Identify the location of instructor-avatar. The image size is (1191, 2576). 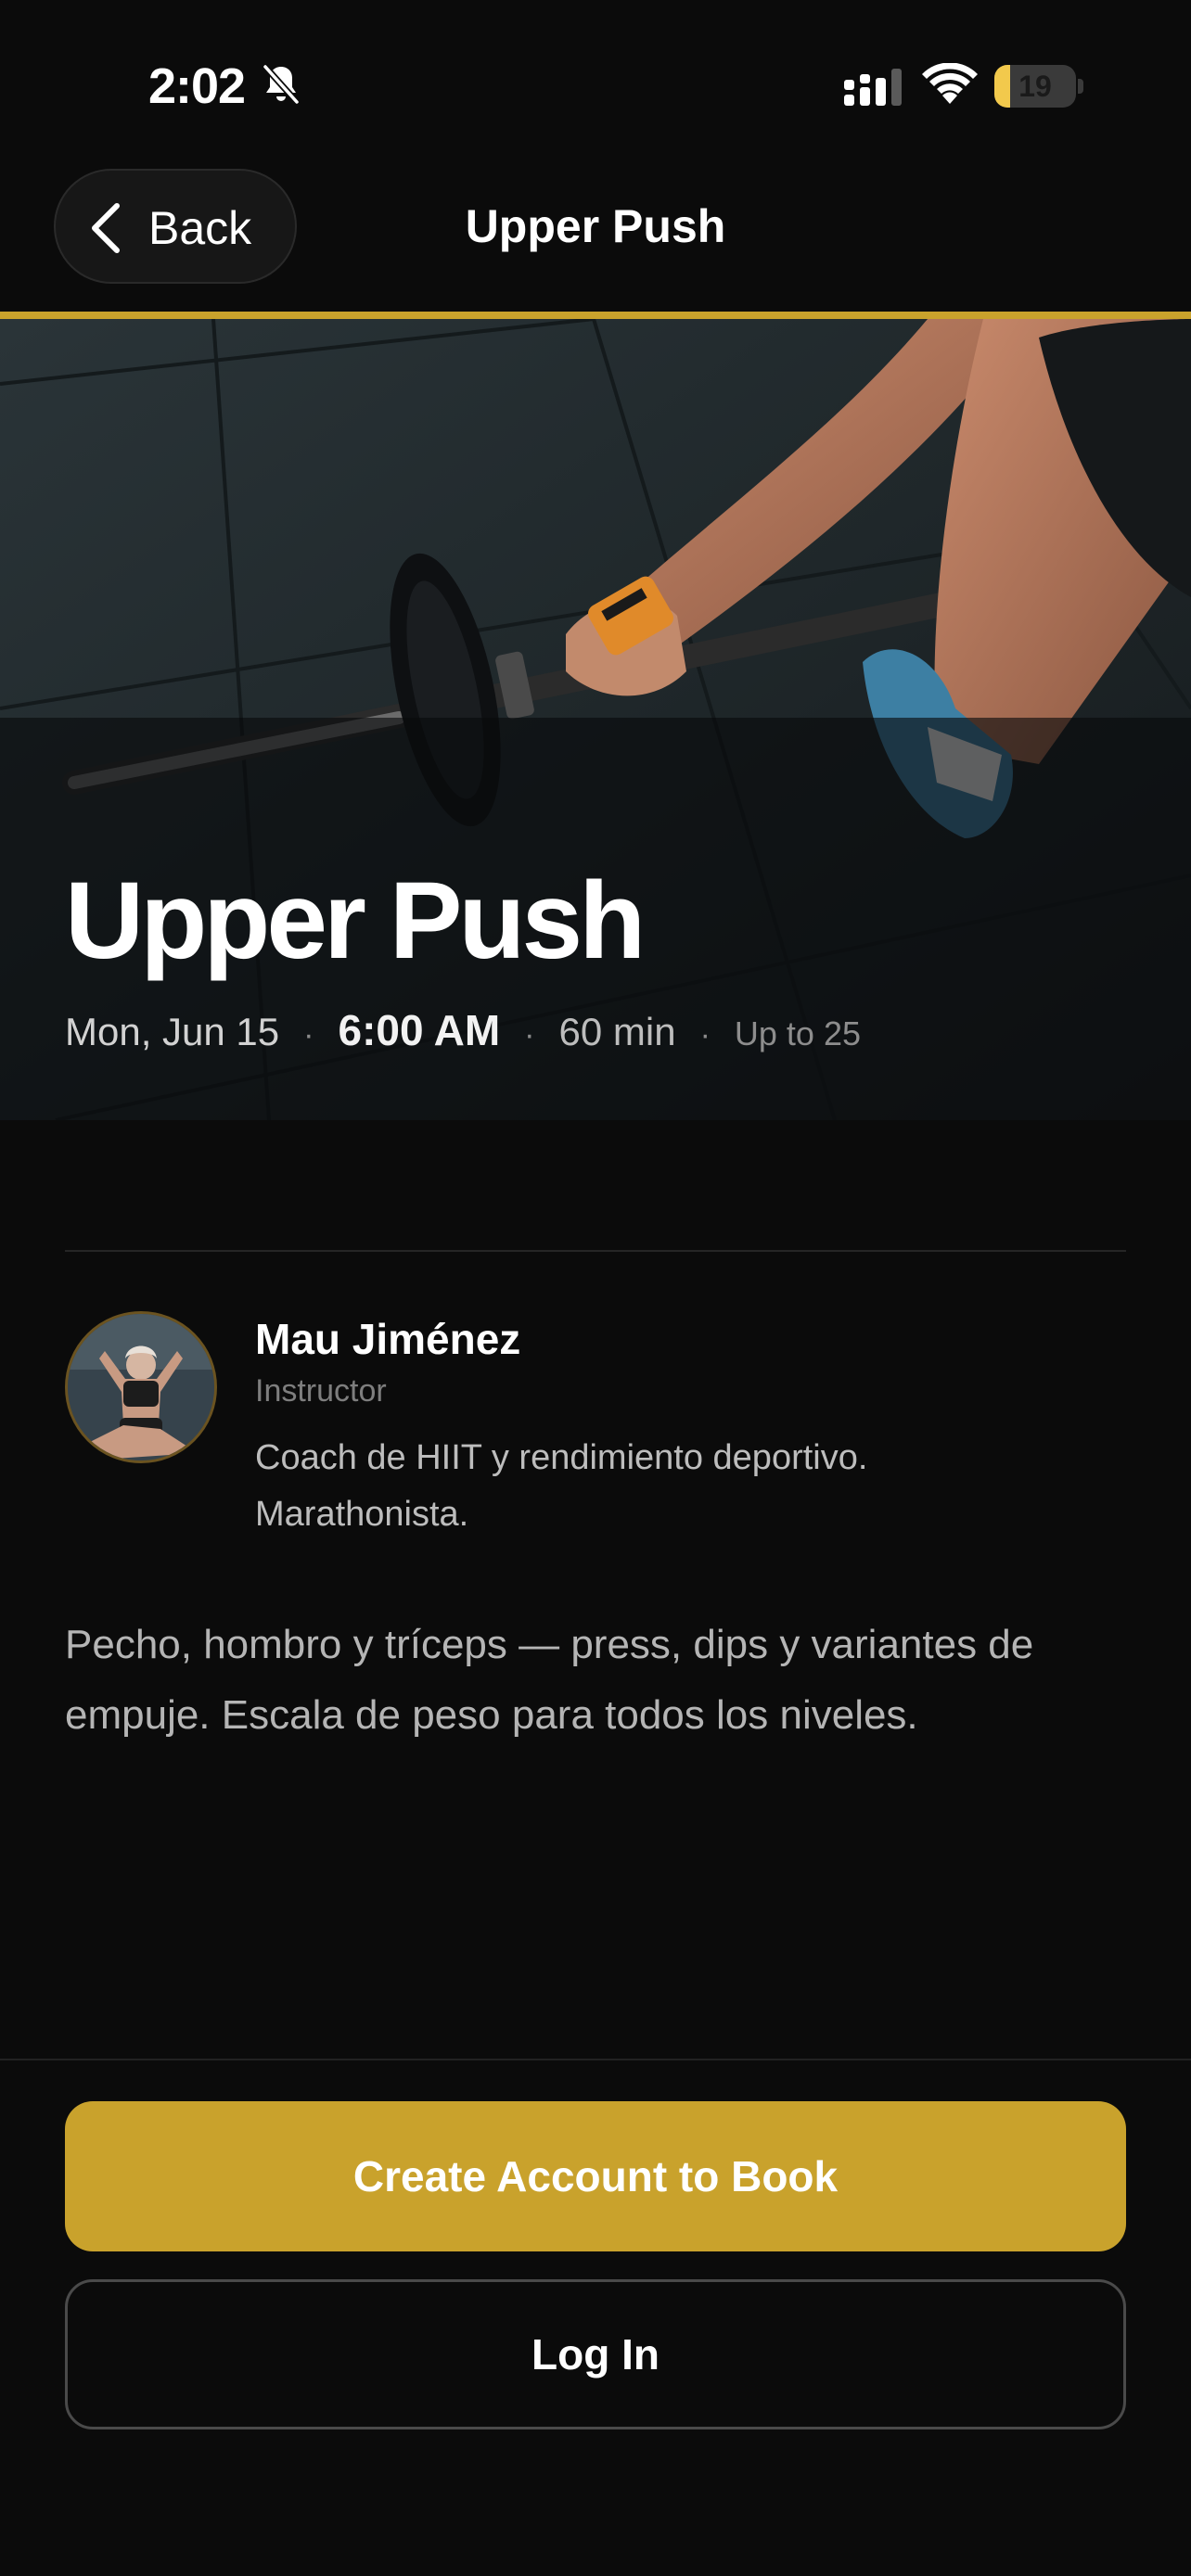
(141, 1387).